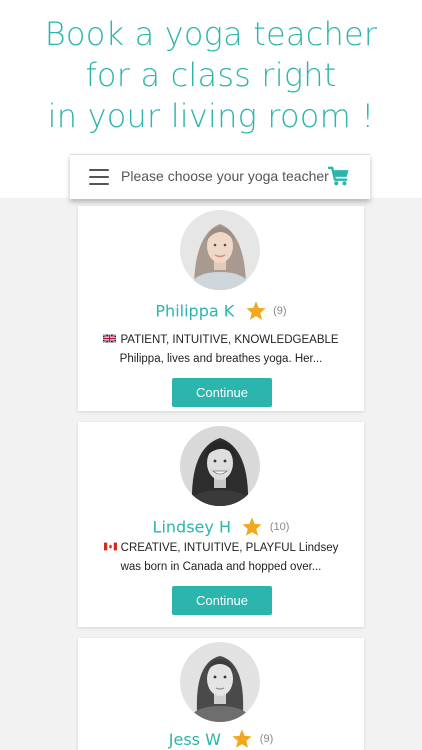  Describe the element at coordinates (194, 739) in the screenshot. I see `teacher-name: Jess W` at that location.